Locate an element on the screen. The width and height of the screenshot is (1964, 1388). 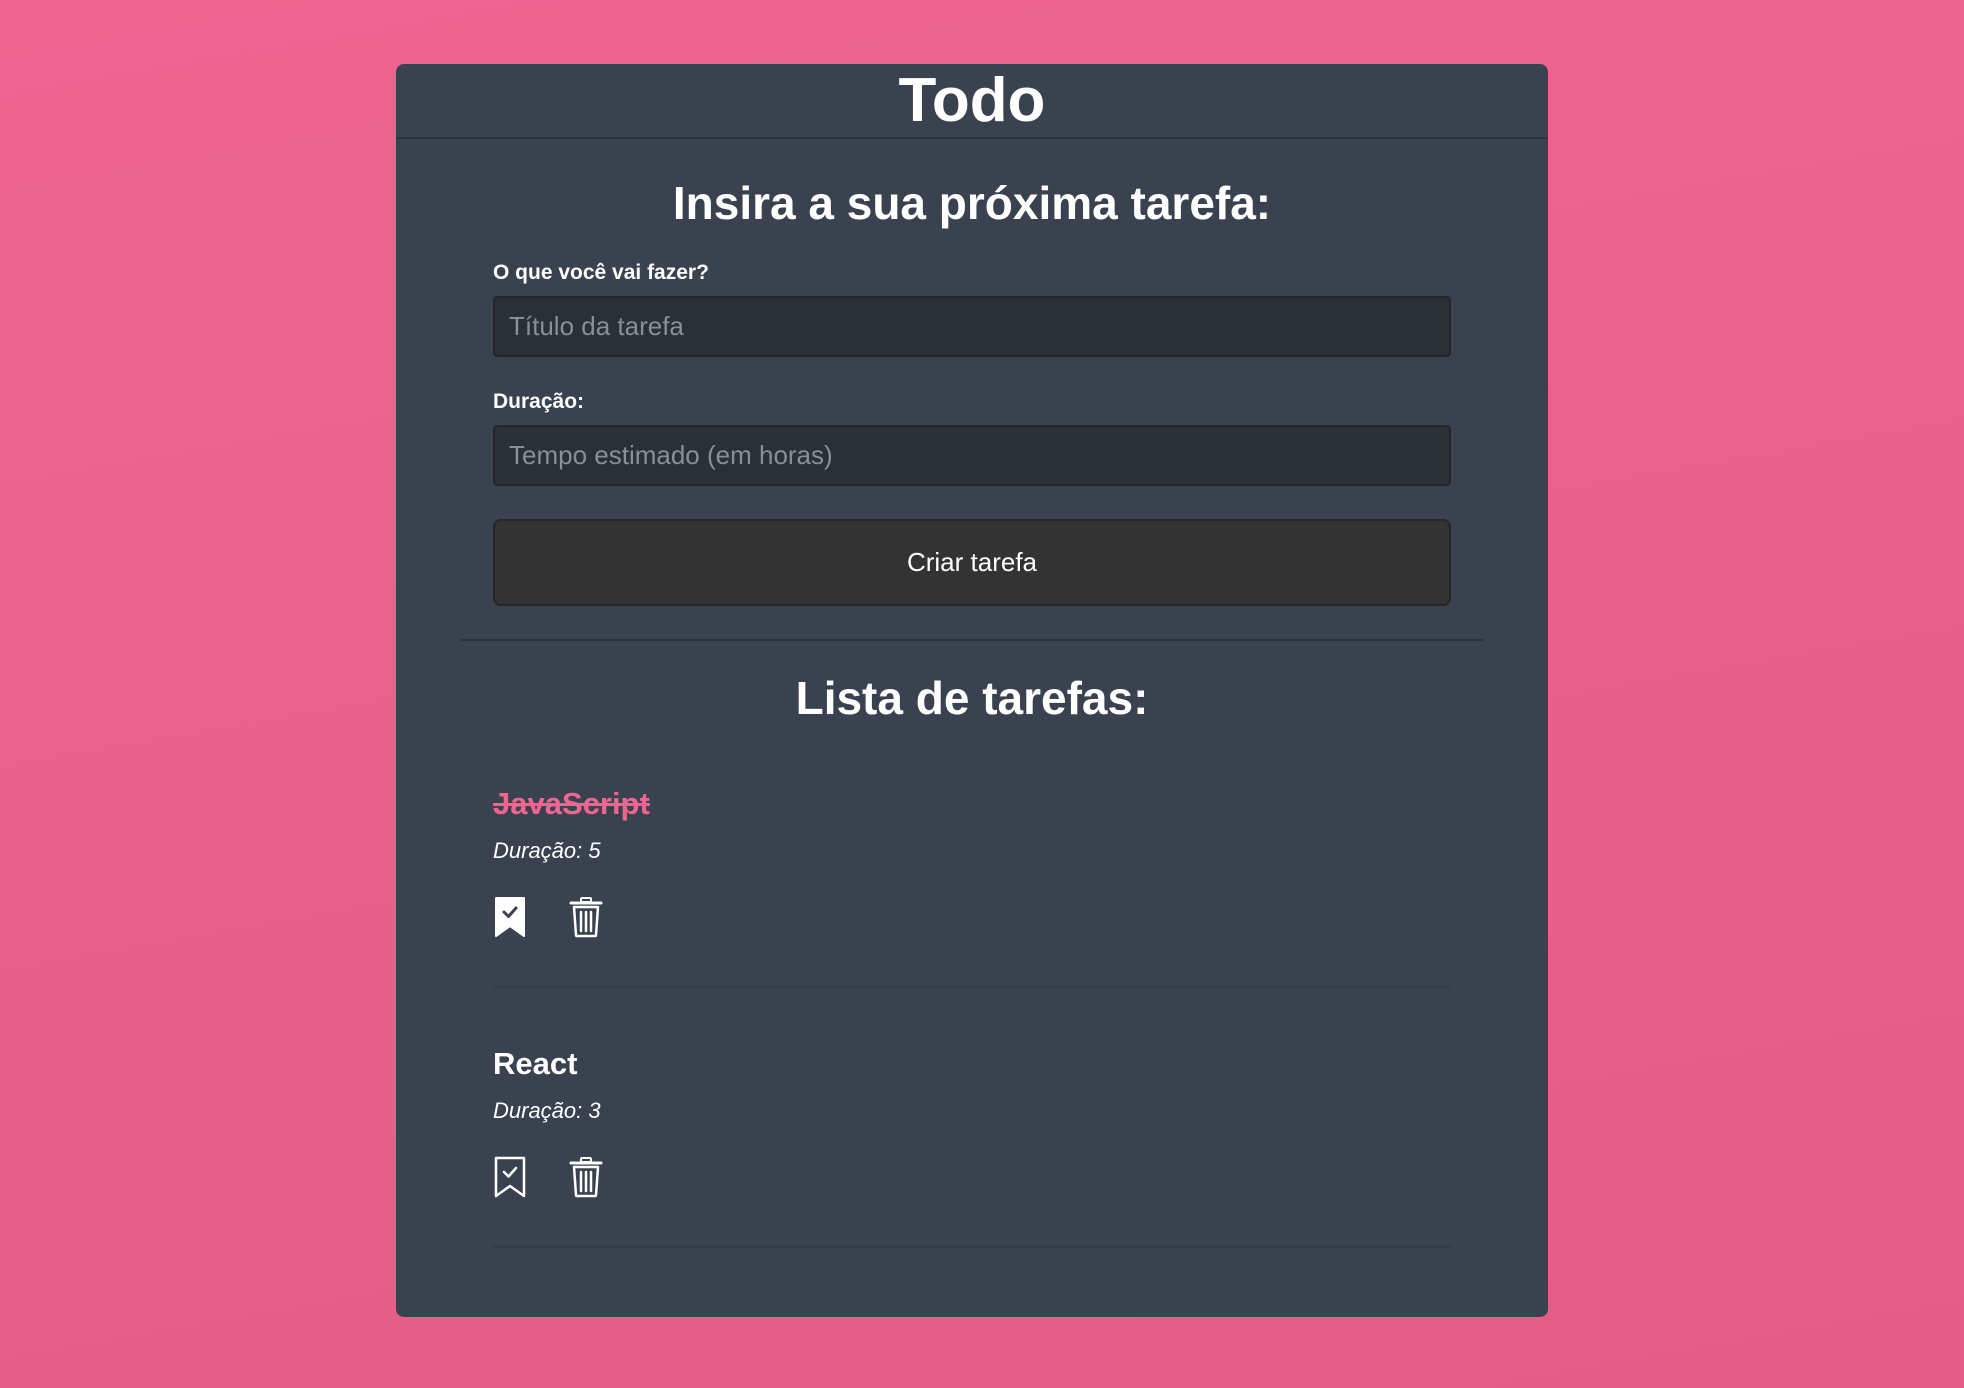
app-title: Todo is located at coordinates (972, 100).